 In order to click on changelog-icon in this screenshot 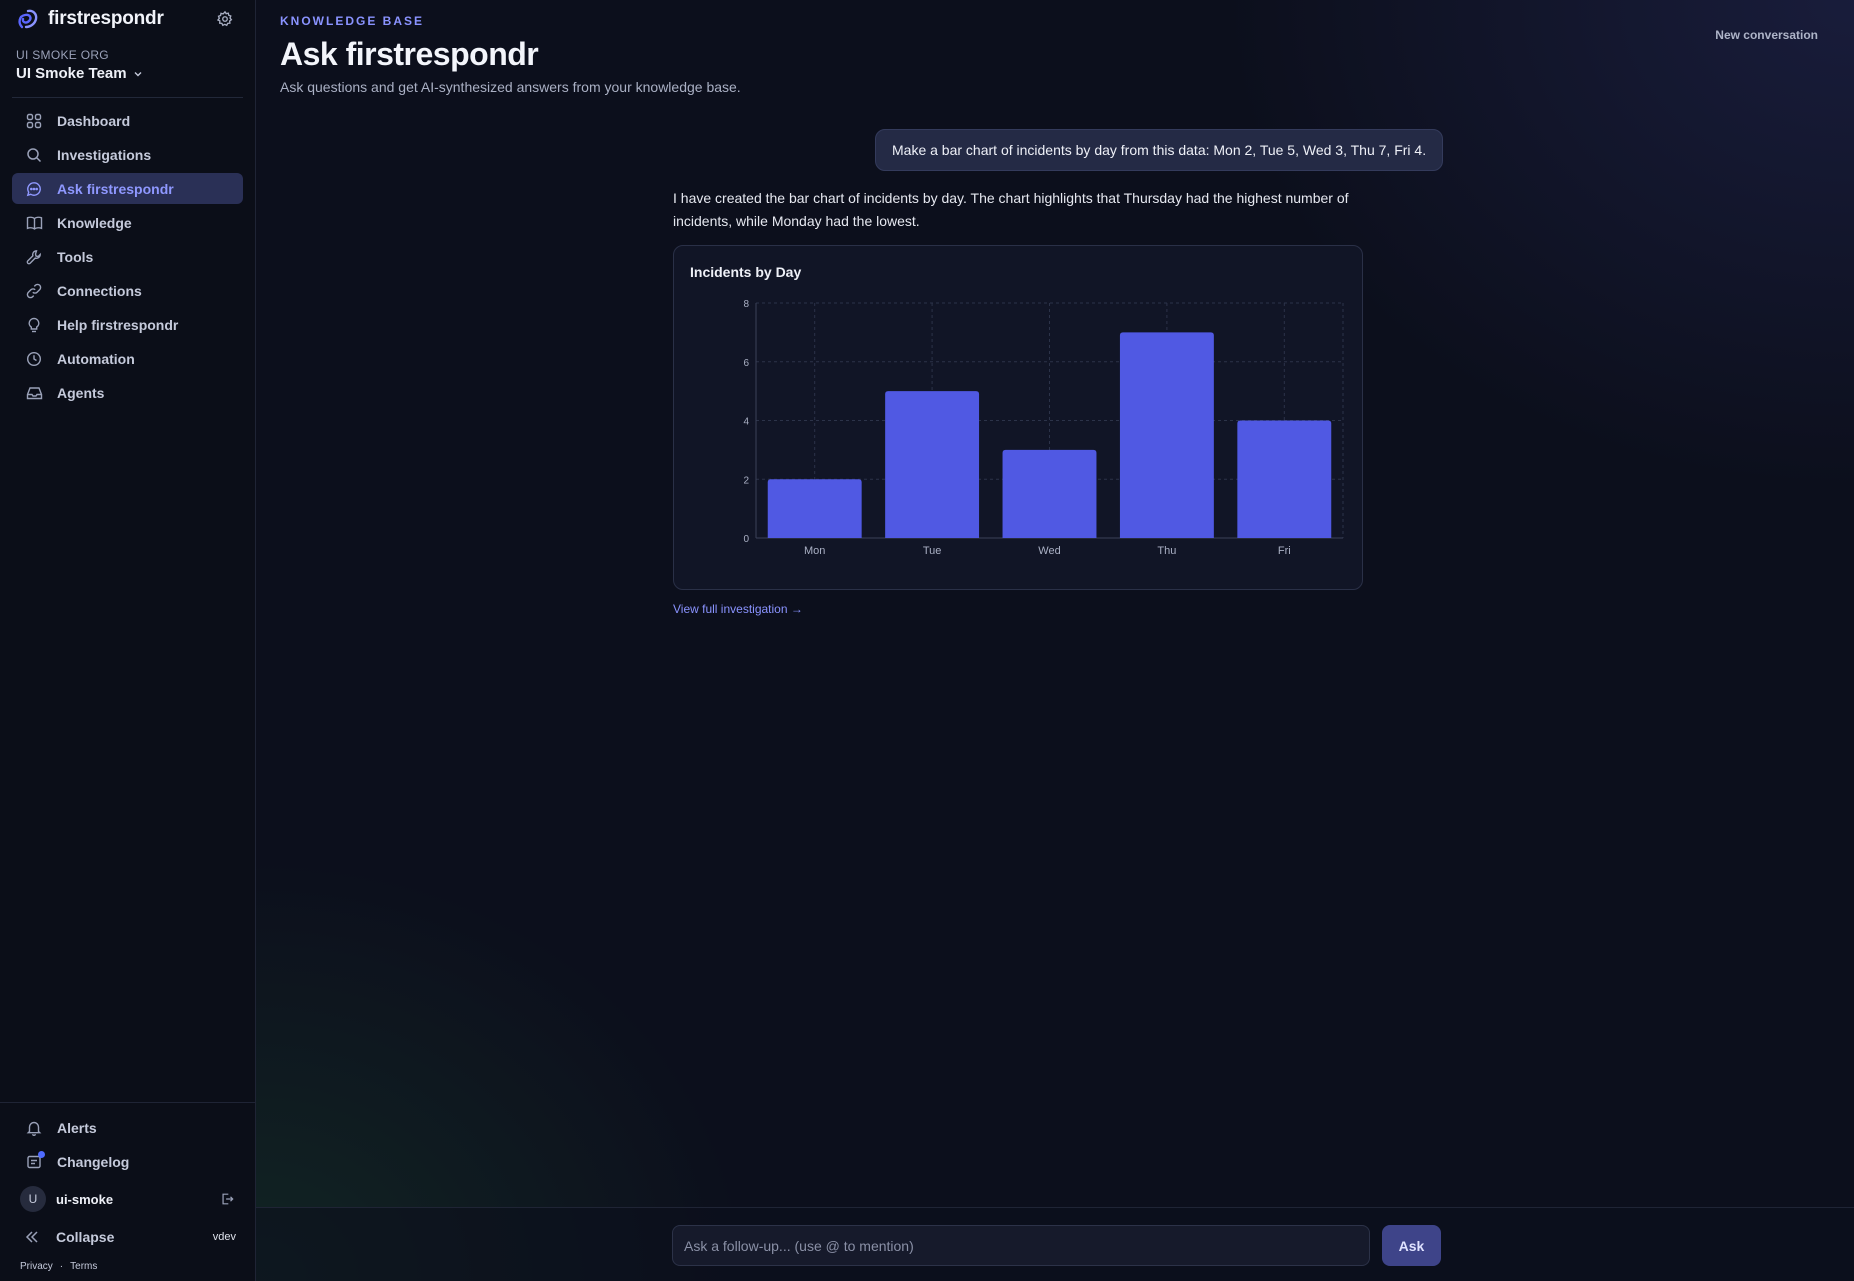, I will do `click(35, 1160)`.